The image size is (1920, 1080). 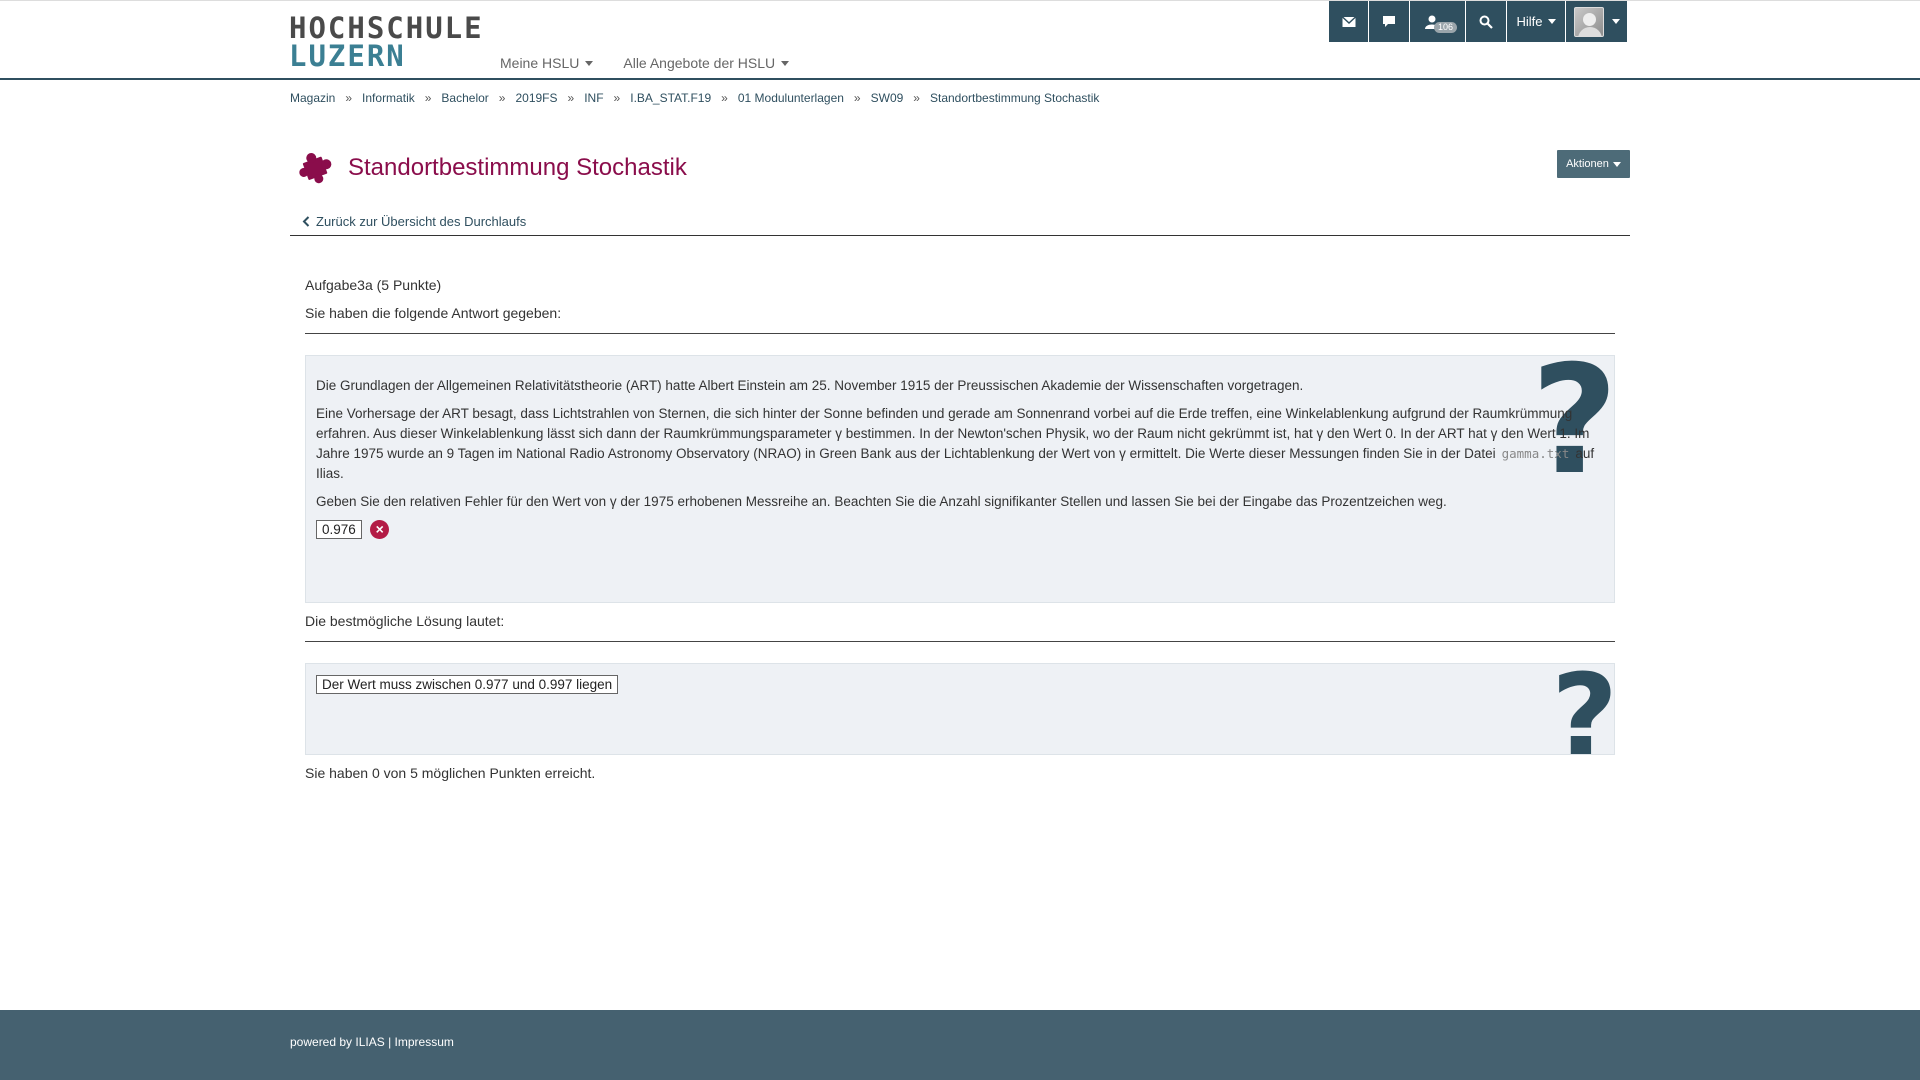 What do you see at coordinates (1446, 27) in the screenshot?
I see `user-badge: 106` at bounding box center [1446, 27].